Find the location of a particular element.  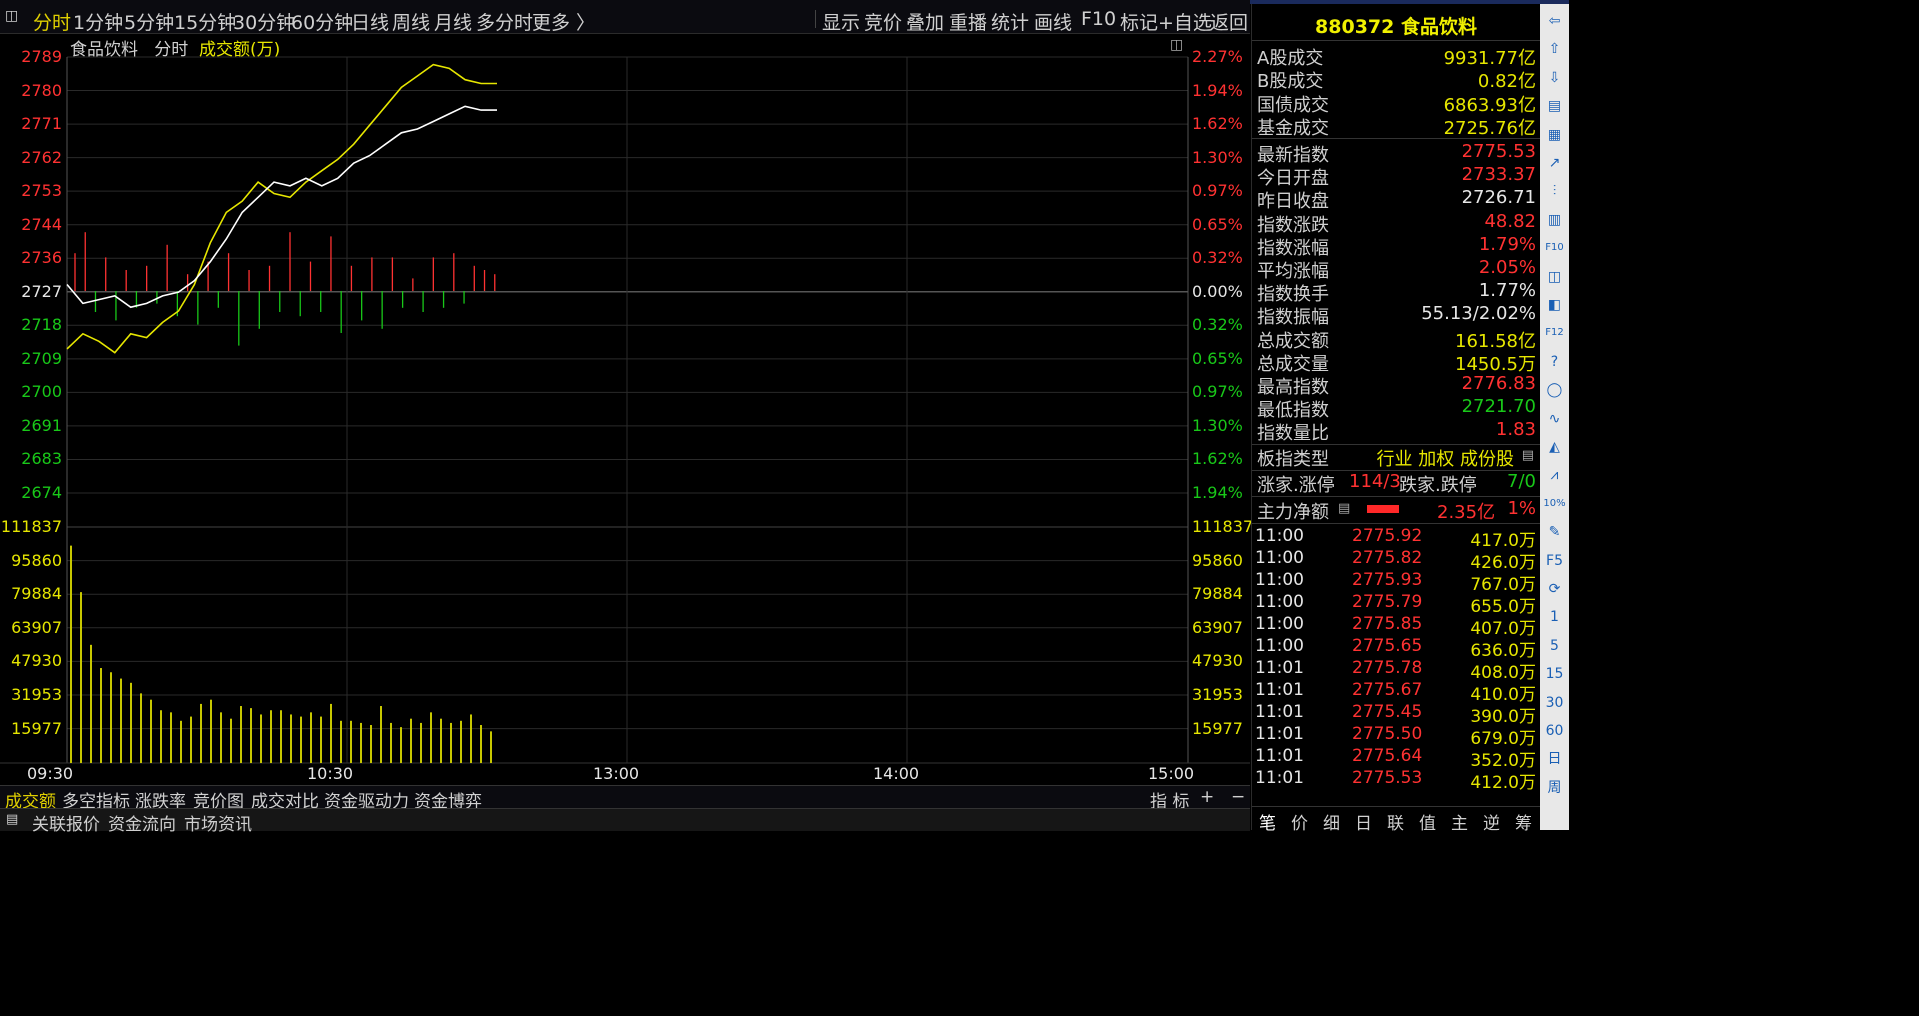

status-tab-related: 关联报价 is located at coordinates (66, 822).